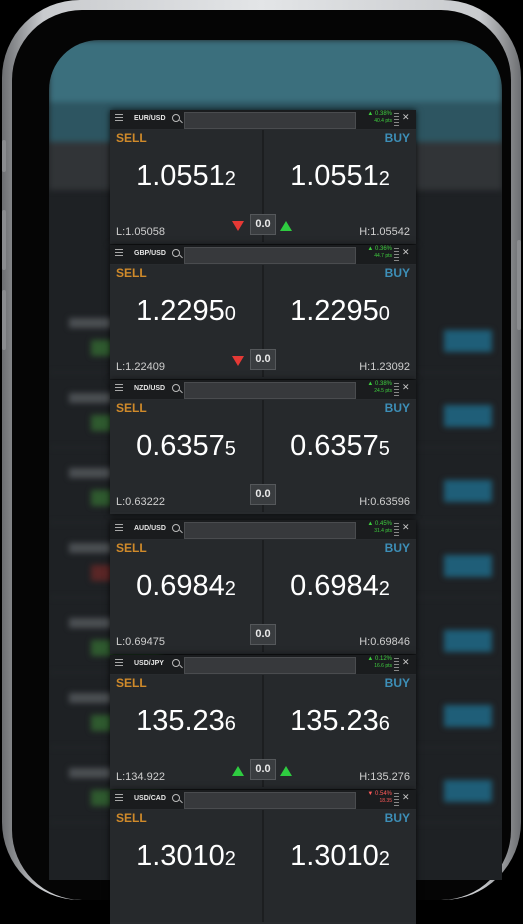  Describe the element at coordinates (383, 121) in the screenshot. I see `change-points: 40.4 pts` at that location.